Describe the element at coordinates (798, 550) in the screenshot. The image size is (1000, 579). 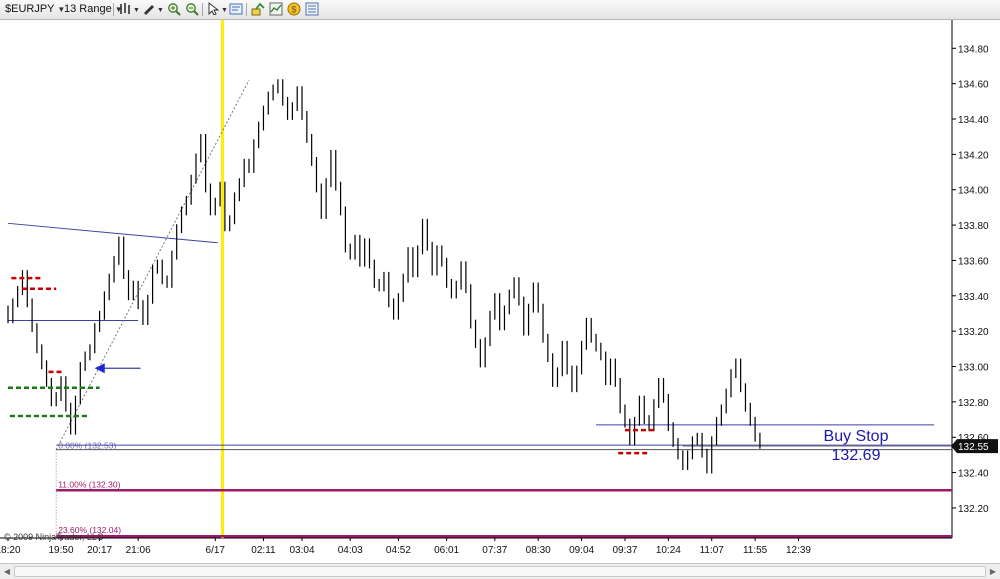
I see `time-tick-label: 12:39` at that location.